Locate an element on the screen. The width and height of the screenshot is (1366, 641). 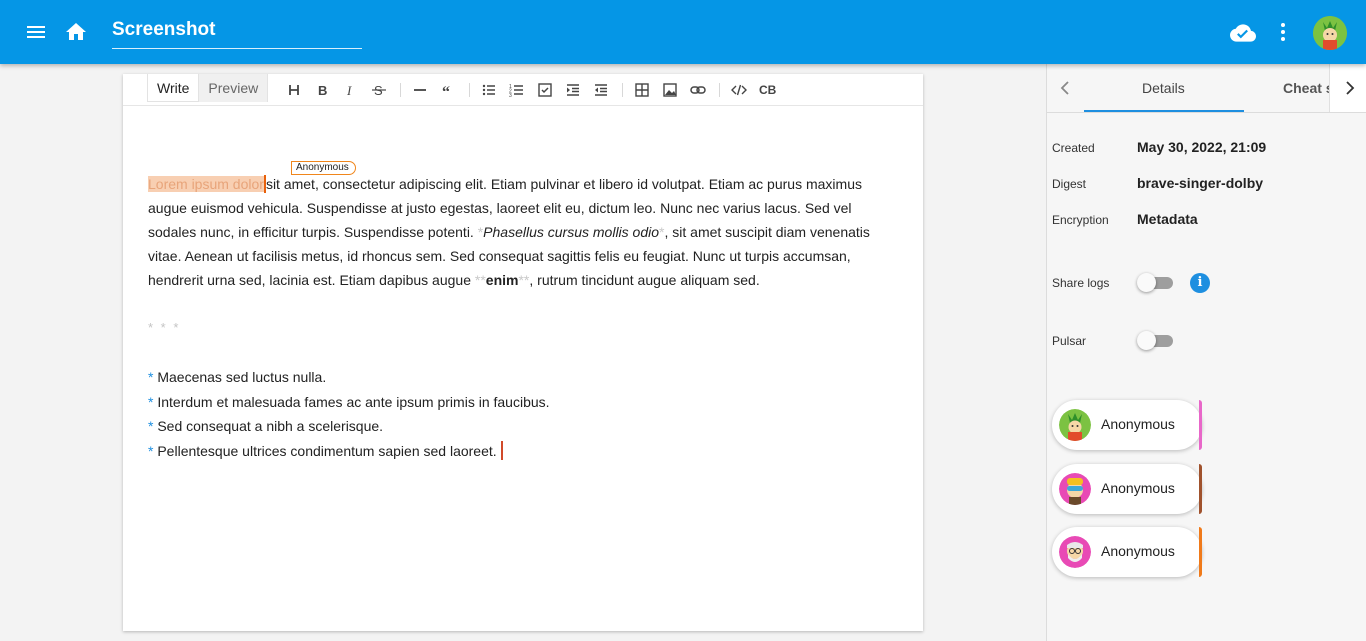
horizontal-rule-icon is located at coordinates (420, 90).